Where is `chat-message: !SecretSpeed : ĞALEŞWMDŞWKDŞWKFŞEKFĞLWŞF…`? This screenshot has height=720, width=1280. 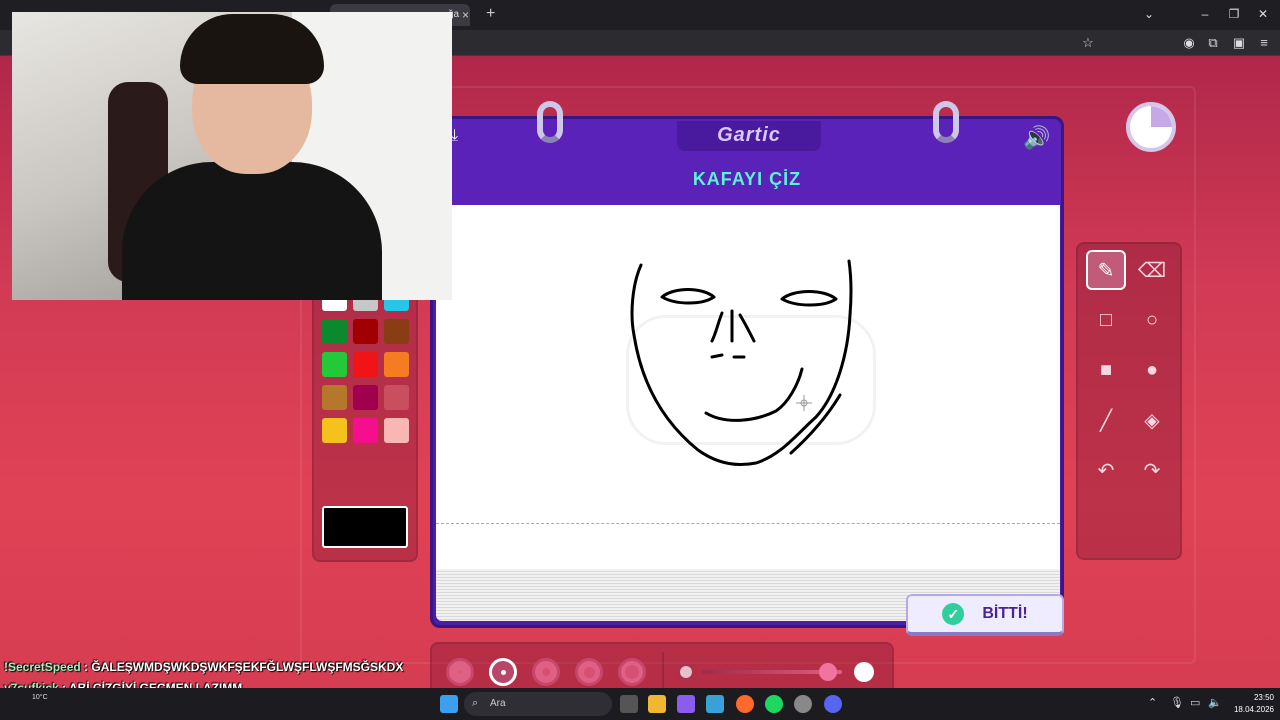 chat-message: !SecretSpeed : ĞALEŞWMDŞWKDŞWKFŞEKFĞLWŞF… is located at coordinates (203, 667).